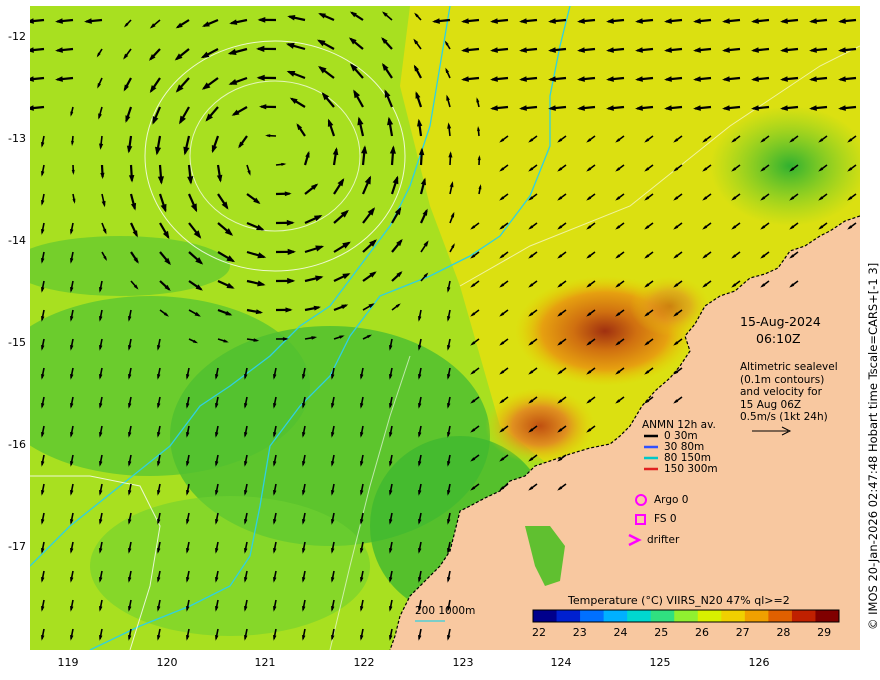  What do you see at coordinates (265, 662) in the screenshot?
I see `lon-tick: 121` at bounding box center [265, 662].